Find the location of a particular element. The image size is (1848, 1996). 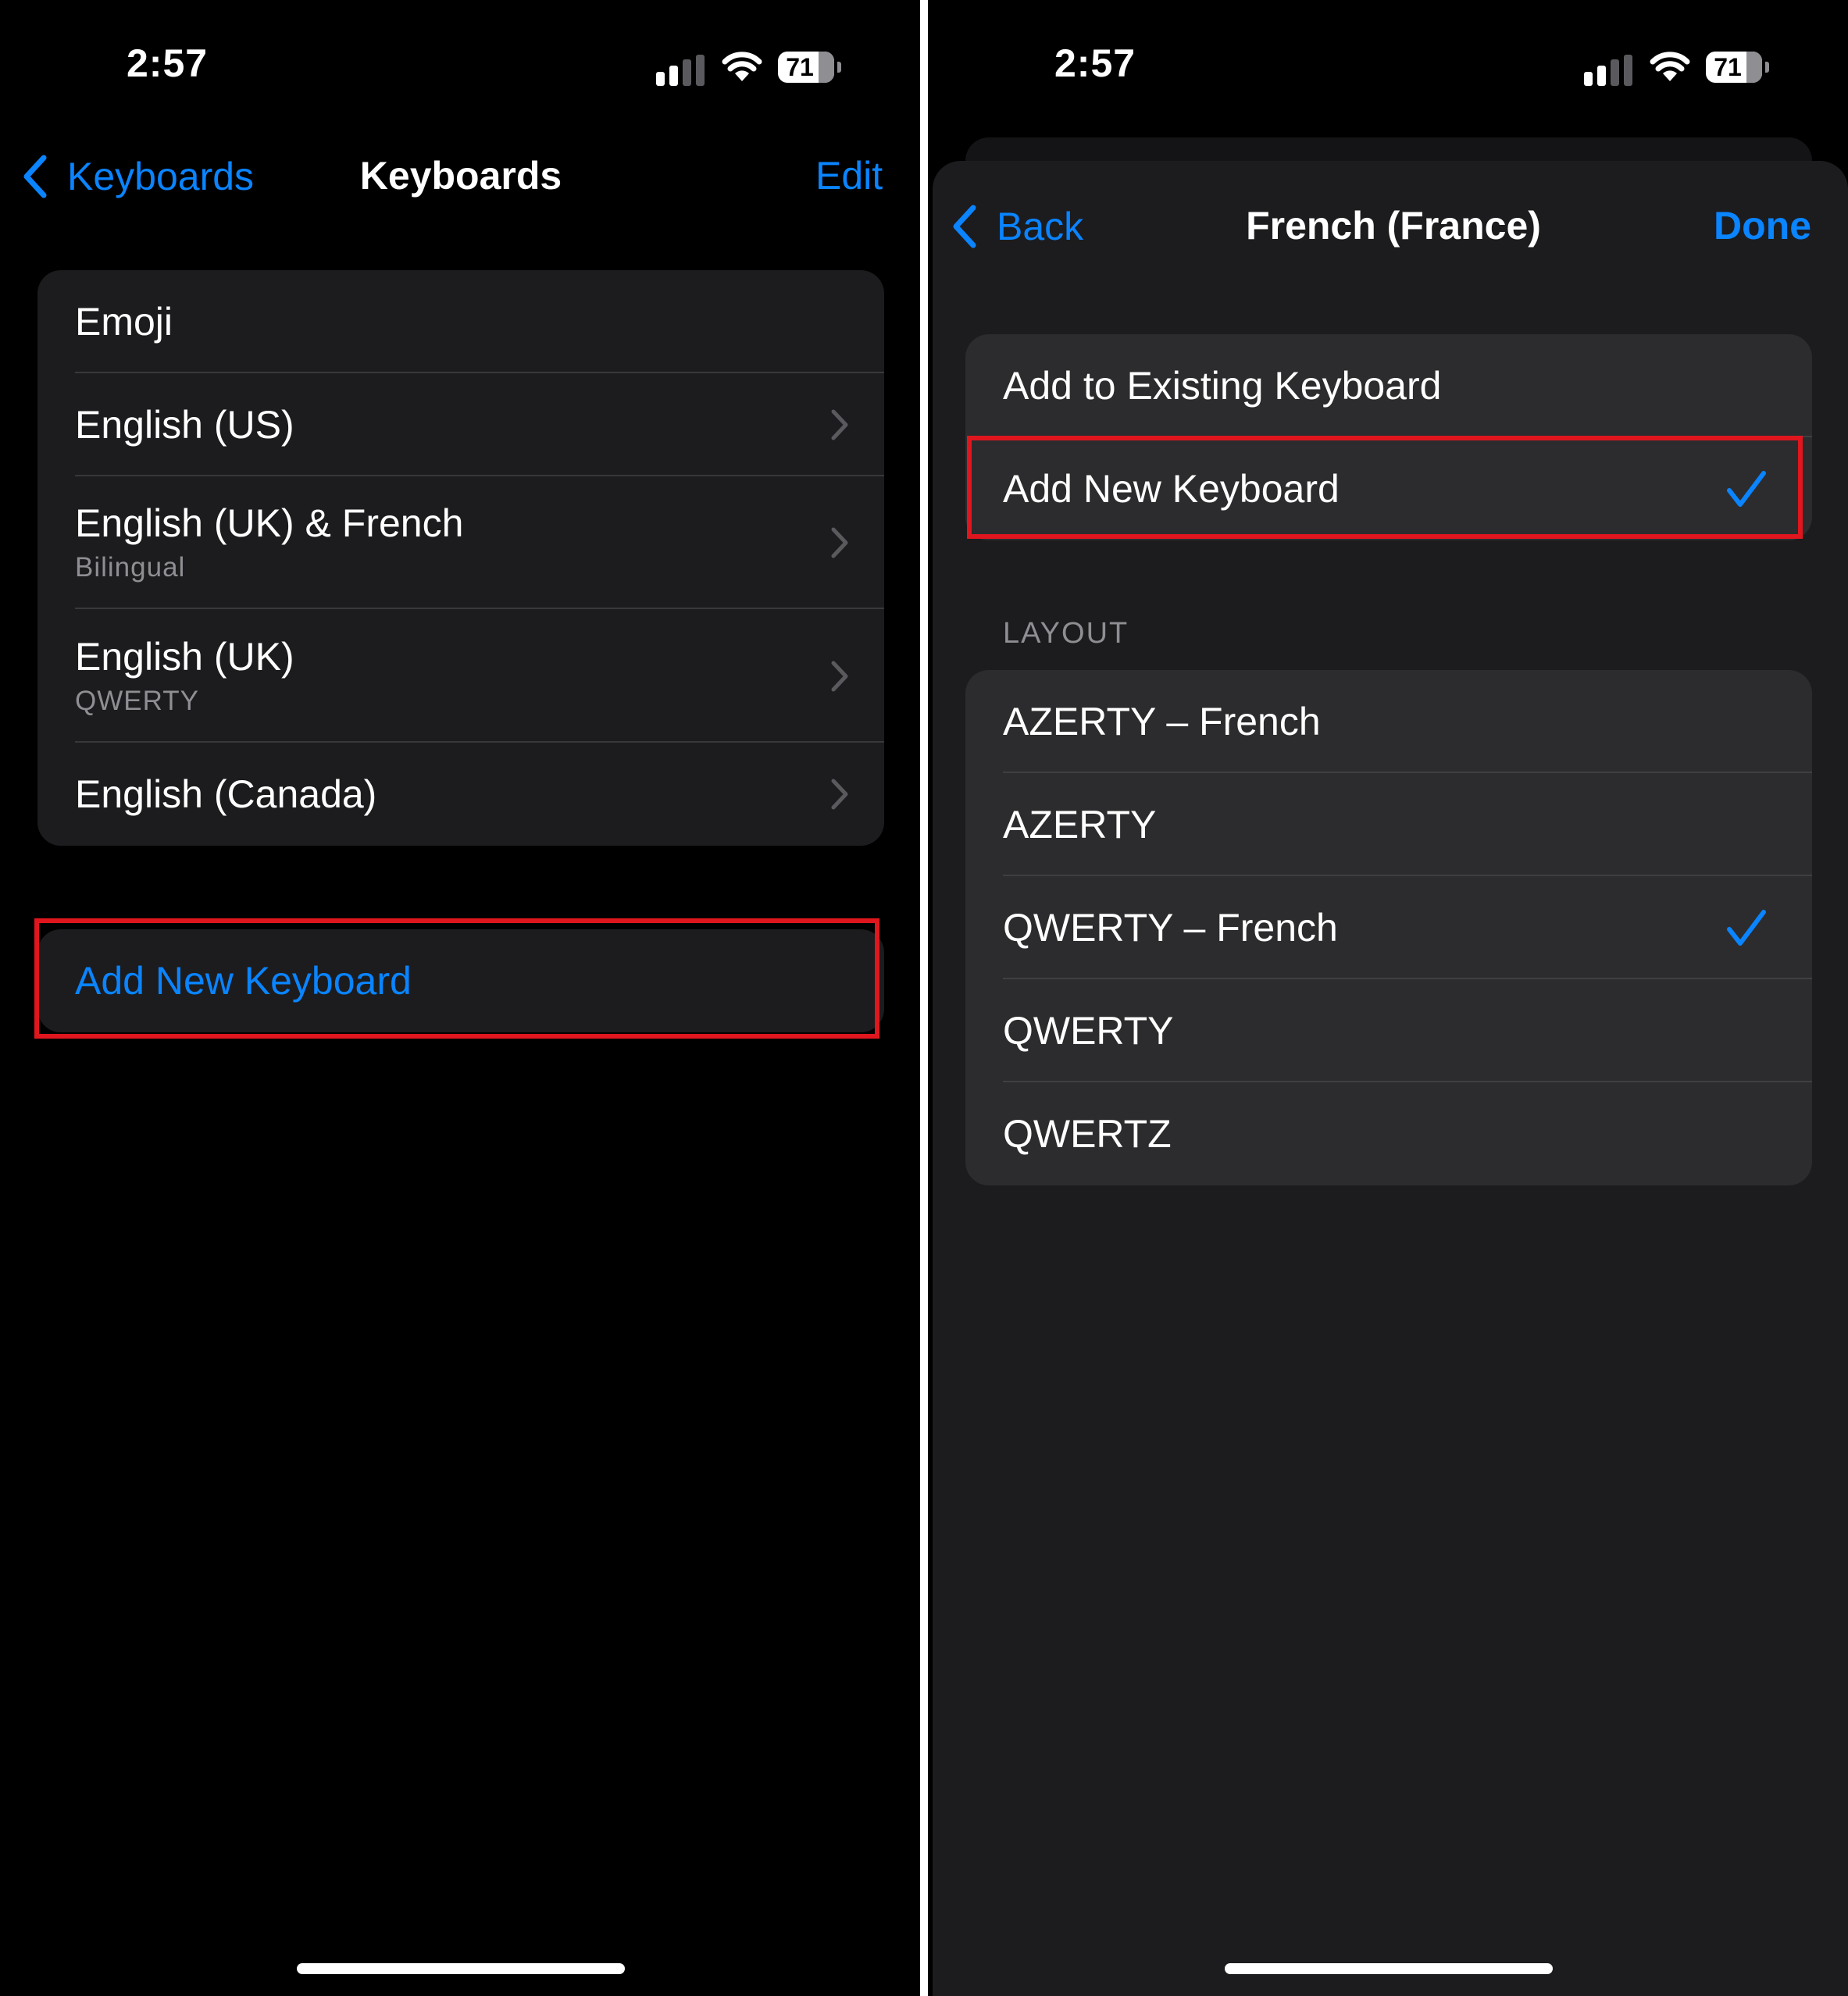

layout-label: QWERTZ is located at coordinates (1087, 1134).